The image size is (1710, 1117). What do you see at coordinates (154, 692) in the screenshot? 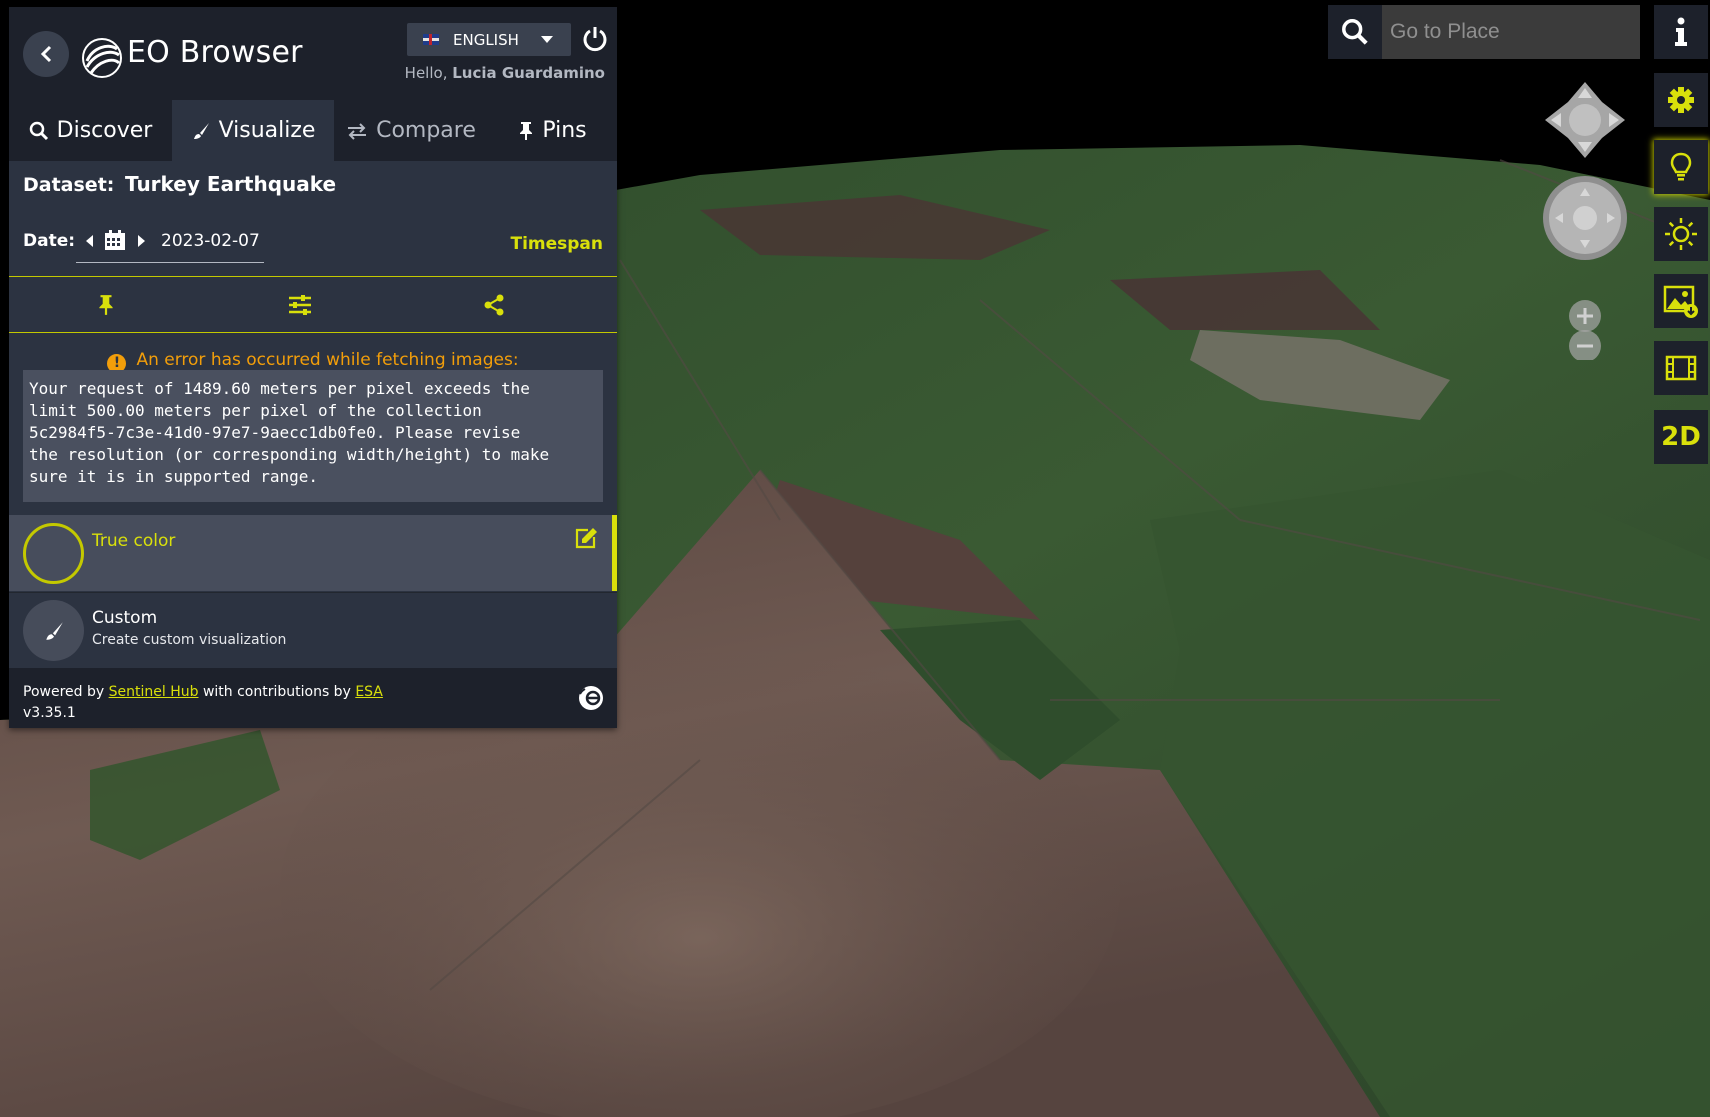
I see `sentinel-hub-link: Sentinel Hub` at bounding box center [154, 692].